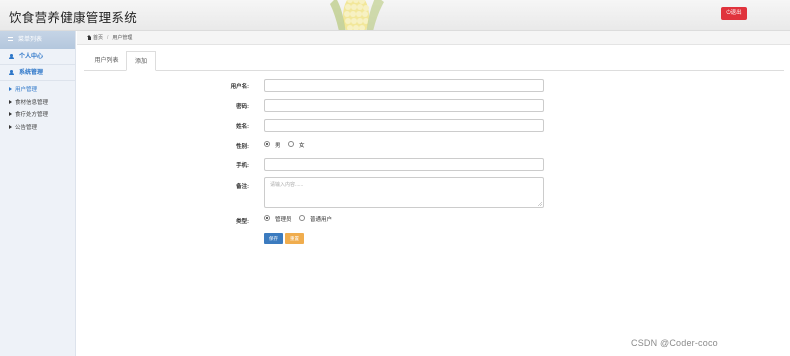 The image size is (790, 356). I want to click on sidebar-item-label: 系统管理, so click(31, 73).